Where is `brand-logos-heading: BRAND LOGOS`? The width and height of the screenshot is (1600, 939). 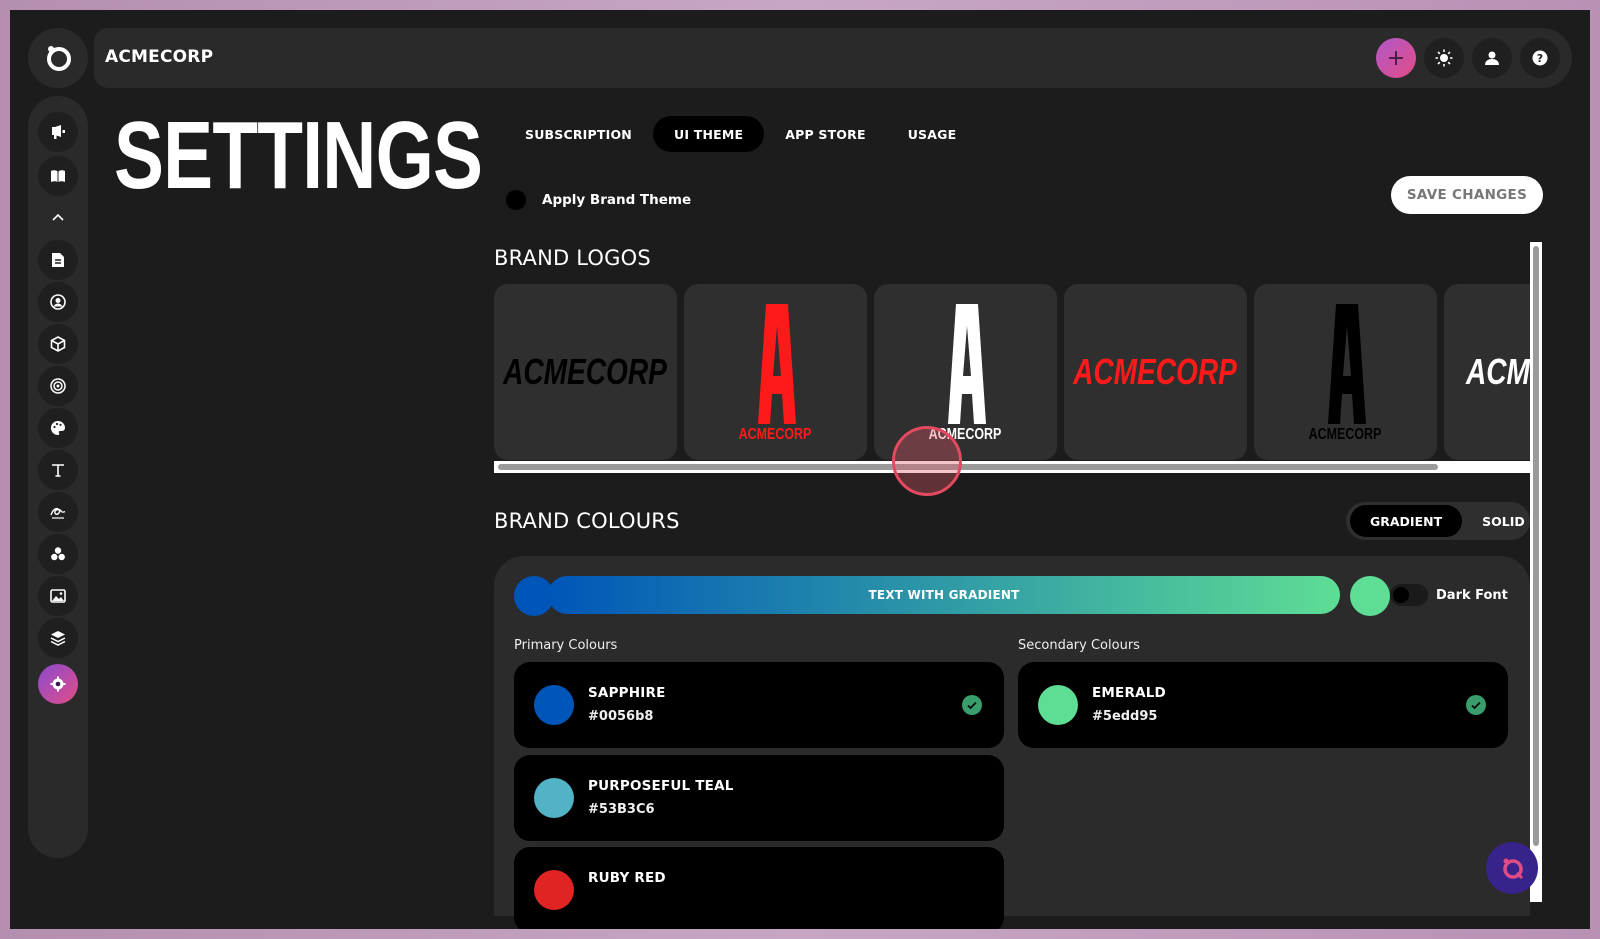
brand-logos-heading: BRAND LOGOS is located at coordinates (572, 258).